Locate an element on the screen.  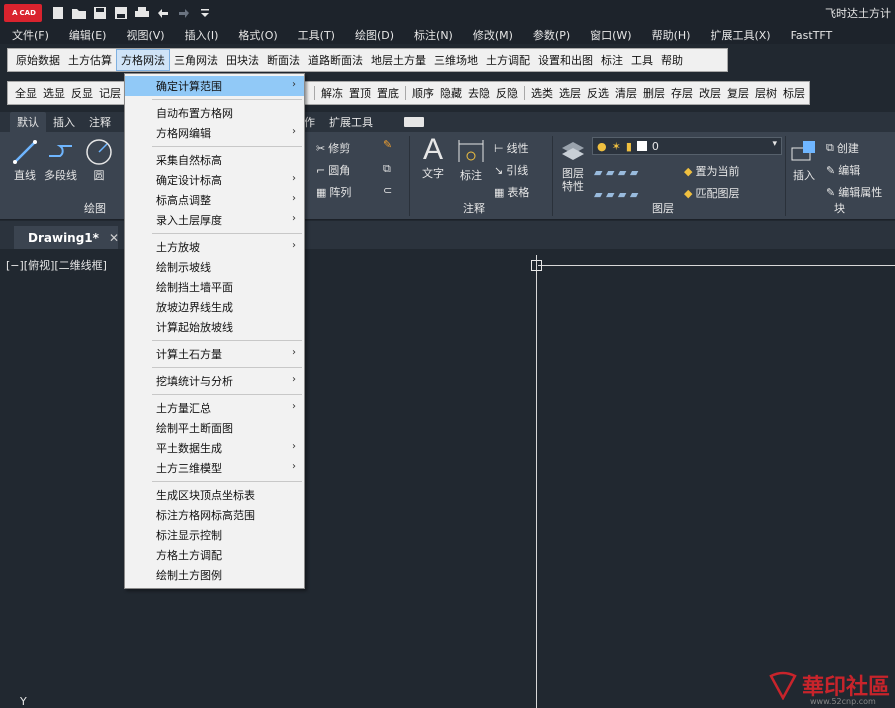
menu-item-3: 插入(I) is located at coordinates (202, 35).